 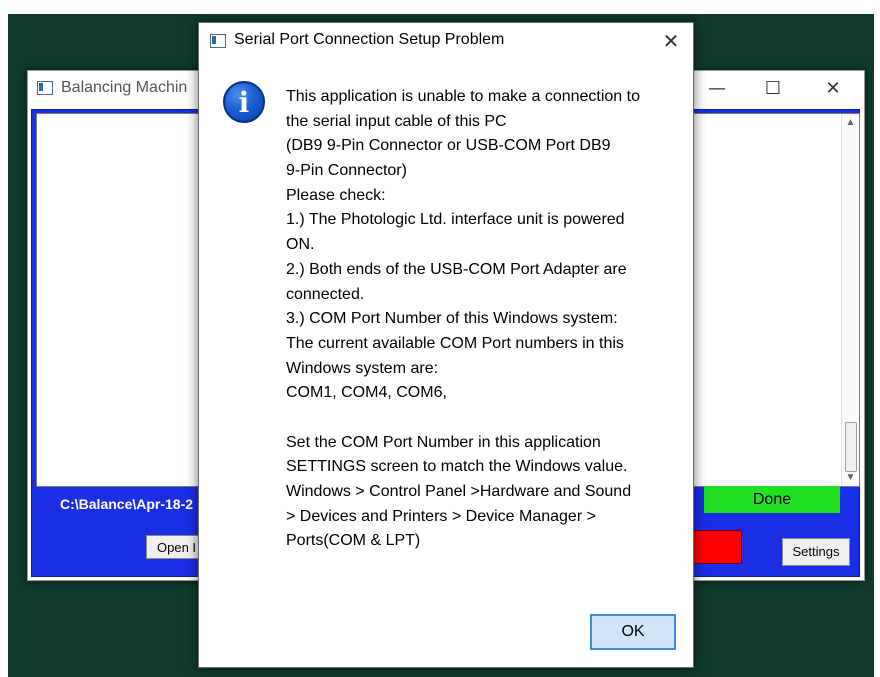 I want to click on message-line: ON., so click(x=300, y=245).